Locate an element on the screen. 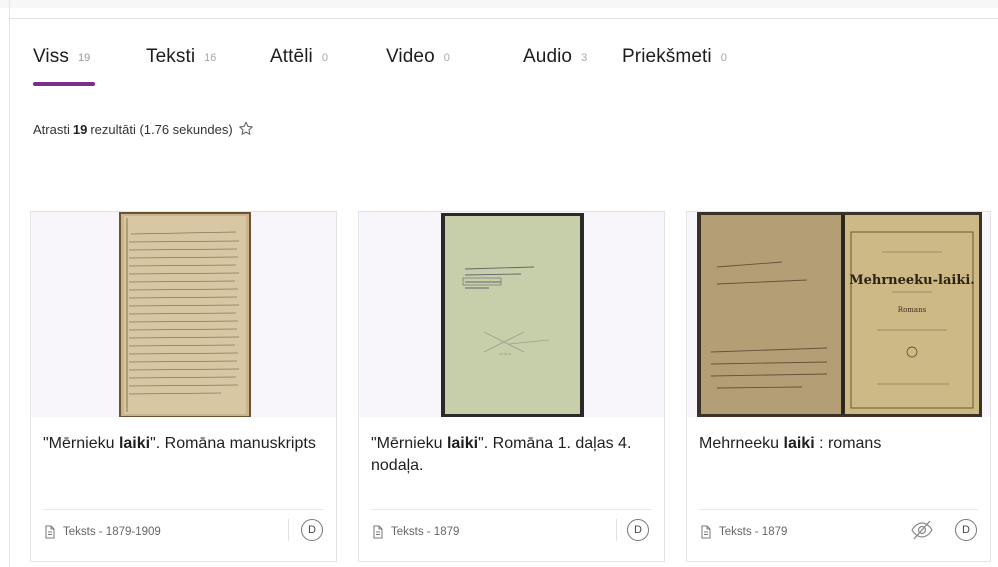 Image resolution: width=998 pixels, height=567 pixels. tab-label: Attēli is located at coordinates (291, 56).